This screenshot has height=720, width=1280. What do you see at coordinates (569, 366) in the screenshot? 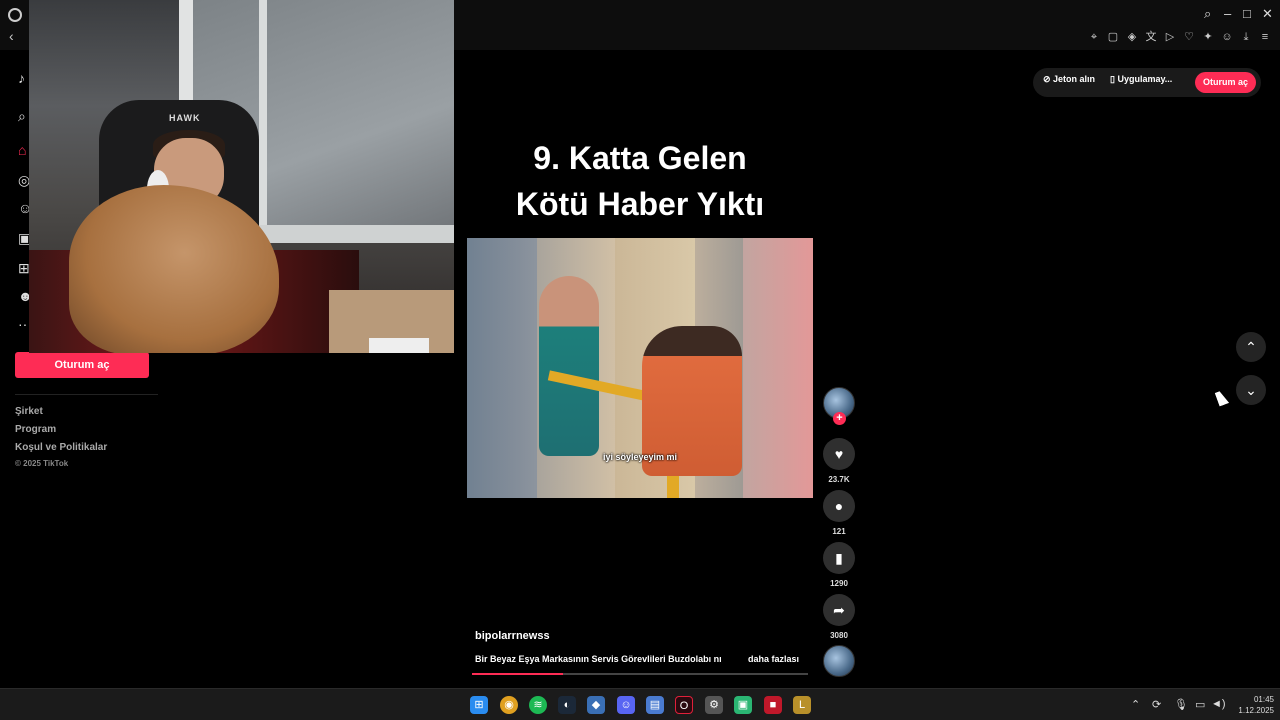
I see `person` at bounding box center [569, 366].